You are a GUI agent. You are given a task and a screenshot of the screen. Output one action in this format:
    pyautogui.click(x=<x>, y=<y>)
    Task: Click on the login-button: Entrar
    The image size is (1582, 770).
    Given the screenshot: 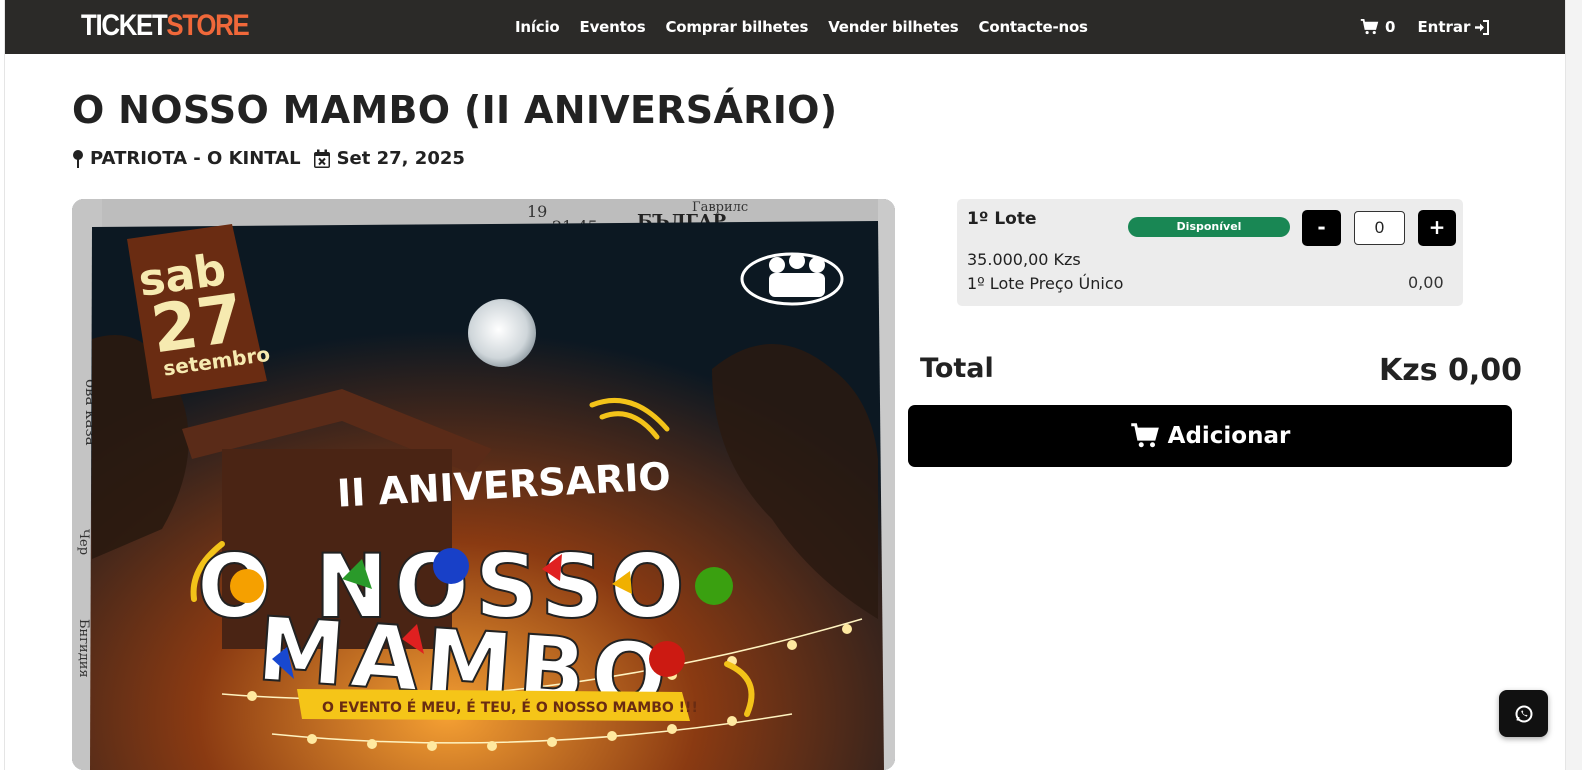 What is the action you would take?
    pyautogui.click(x=1453, y=27)
    